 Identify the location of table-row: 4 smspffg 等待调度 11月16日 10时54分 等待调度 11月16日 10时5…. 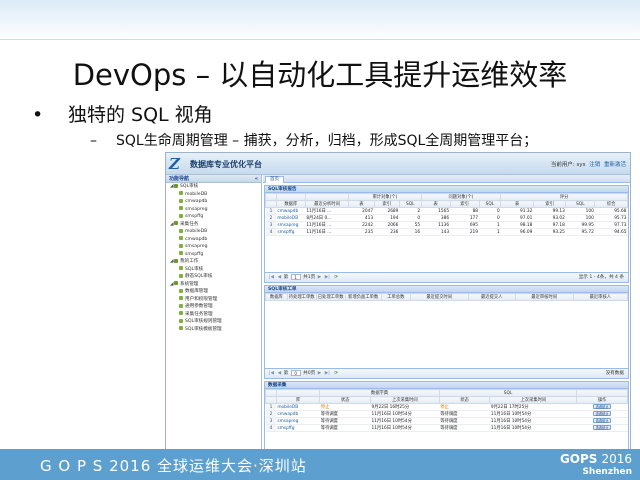
(446, 428).